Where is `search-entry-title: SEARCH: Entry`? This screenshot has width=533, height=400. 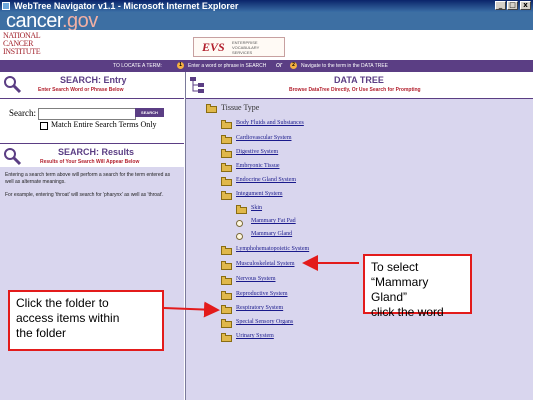
search-entry-title: SEARCH: Entry is located at coordinates (93, 80).